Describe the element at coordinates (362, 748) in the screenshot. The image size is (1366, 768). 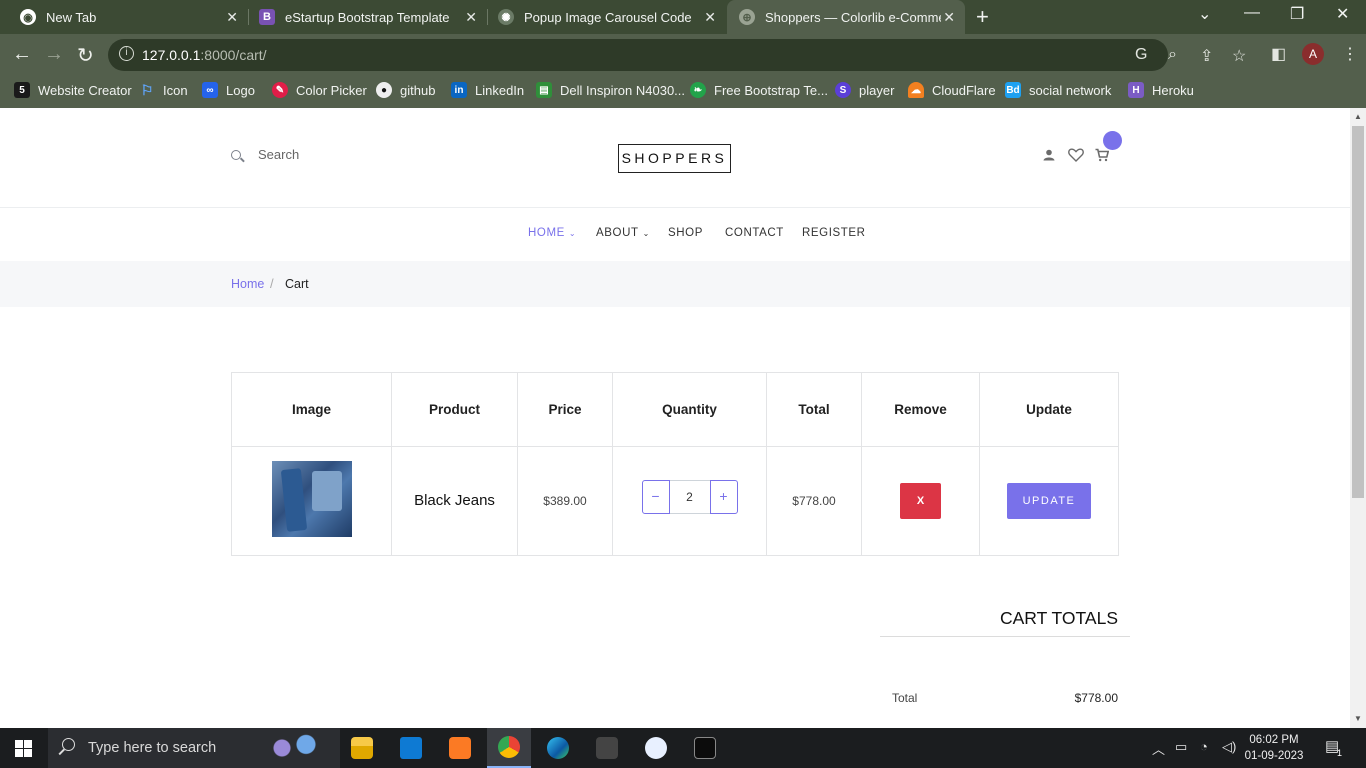
I see `file-explorer-icon` at that location.